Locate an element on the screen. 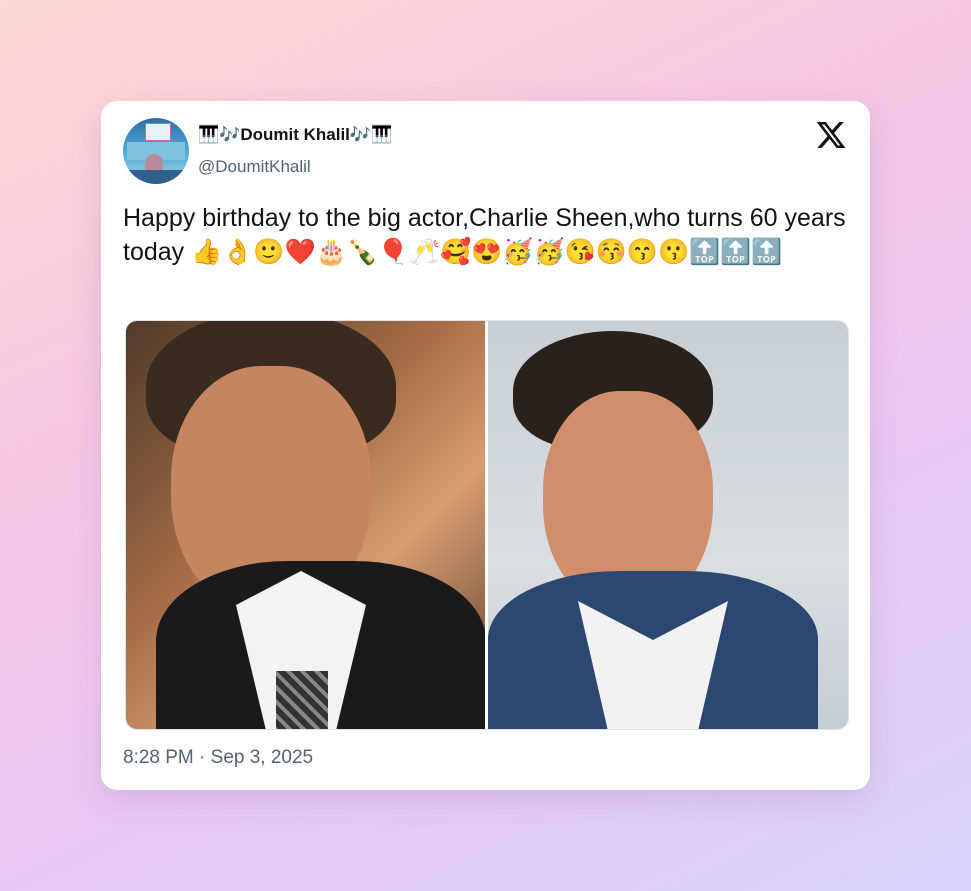 The image size is (971, 891). author-display-name: 🎹🎶Doumit Khalil🎶🎹 is located at coordinates (295, 135).